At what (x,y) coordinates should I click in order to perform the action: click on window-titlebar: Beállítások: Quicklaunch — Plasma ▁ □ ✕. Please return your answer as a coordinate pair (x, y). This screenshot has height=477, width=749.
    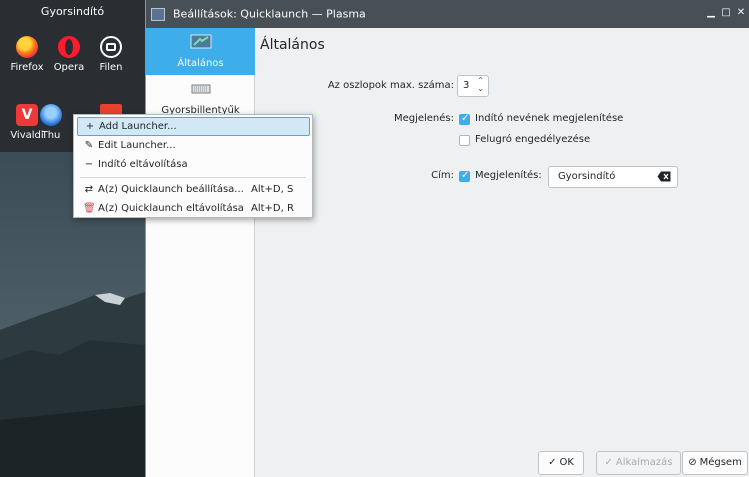
    Looking at the image, I should click on (447, 14).